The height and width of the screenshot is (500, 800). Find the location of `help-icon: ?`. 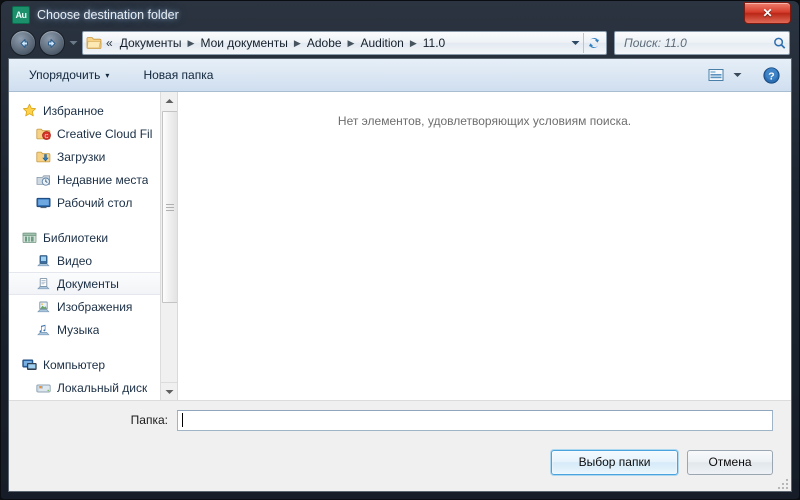

help-icon: ? is located at coordinates (771, 75).